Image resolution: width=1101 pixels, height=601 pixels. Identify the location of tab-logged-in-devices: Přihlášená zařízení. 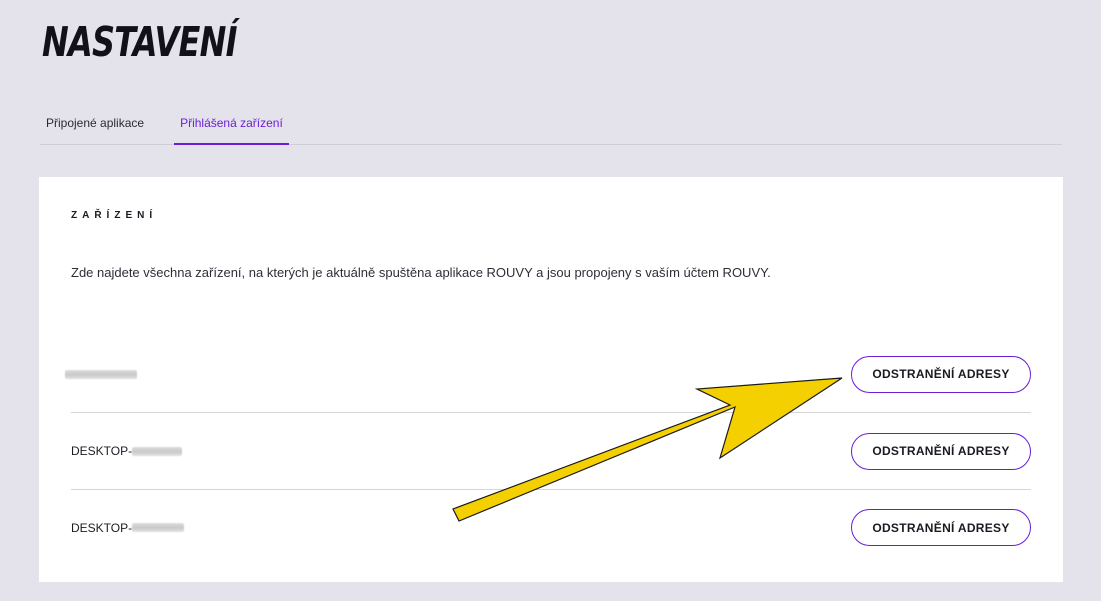
(231, 124).